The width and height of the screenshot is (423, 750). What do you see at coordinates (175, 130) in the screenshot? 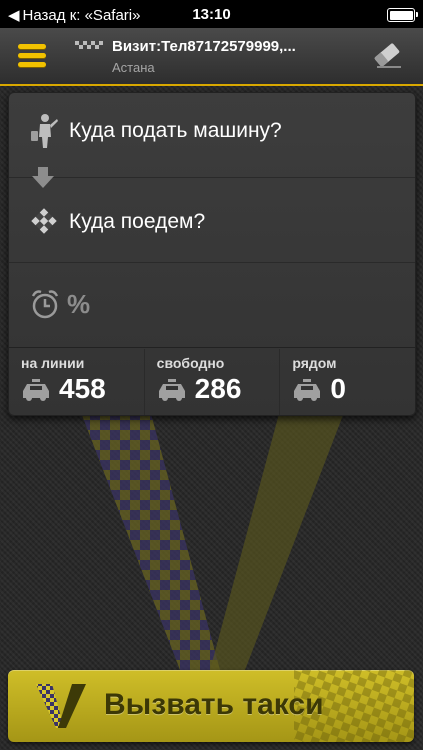
I see `pickup-placeholder: Куда подать машину?` at bounding box center [175, 130].